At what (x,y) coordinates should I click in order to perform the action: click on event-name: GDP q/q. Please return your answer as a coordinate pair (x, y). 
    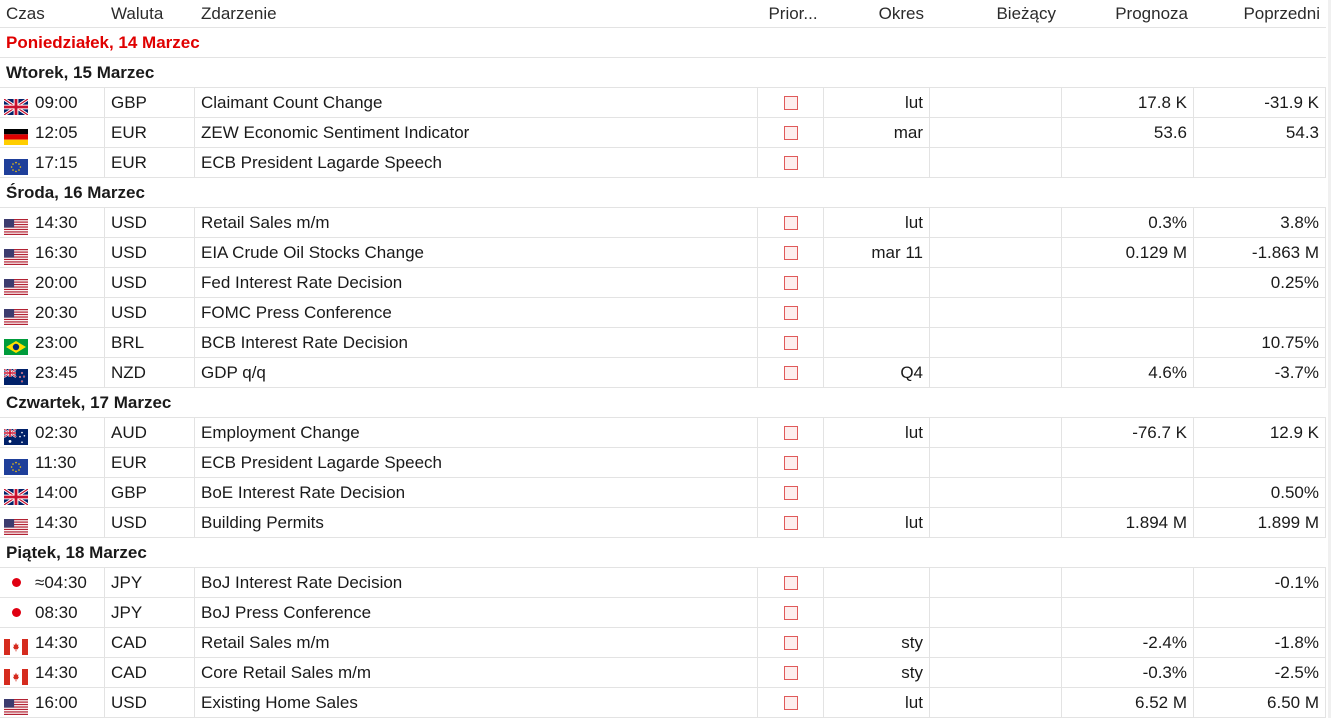
    Looking at the image, I should click on (476, 372).